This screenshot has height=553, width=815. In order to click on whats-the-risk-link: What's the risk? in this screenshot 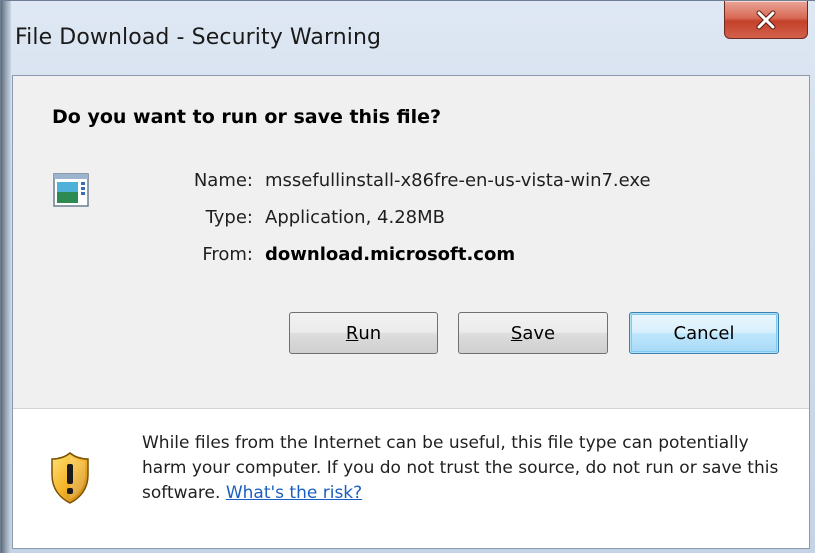, I will do `click(294, 493)`.